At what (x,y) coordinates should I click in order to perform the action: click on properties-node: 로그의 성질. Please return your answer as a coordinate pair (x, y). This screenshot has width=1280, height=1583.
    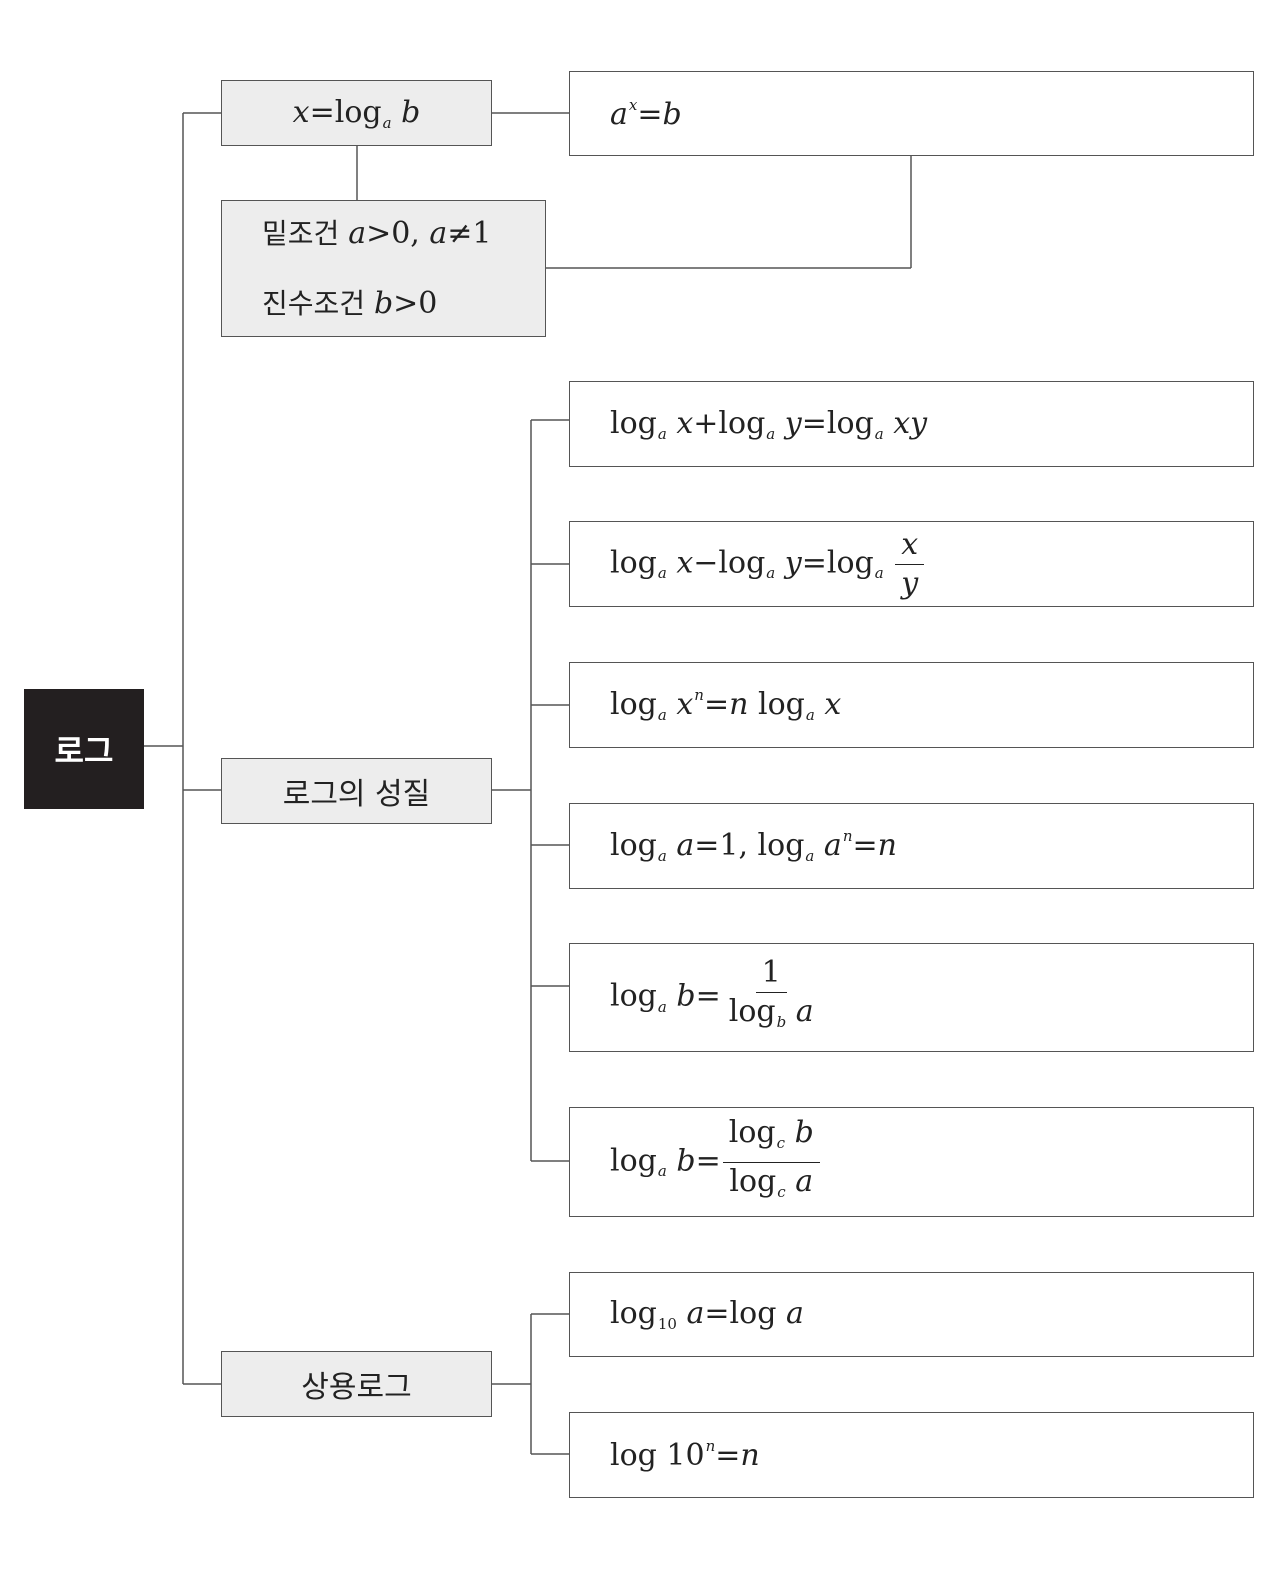
    Looking at the image, I should click on (356, 791).